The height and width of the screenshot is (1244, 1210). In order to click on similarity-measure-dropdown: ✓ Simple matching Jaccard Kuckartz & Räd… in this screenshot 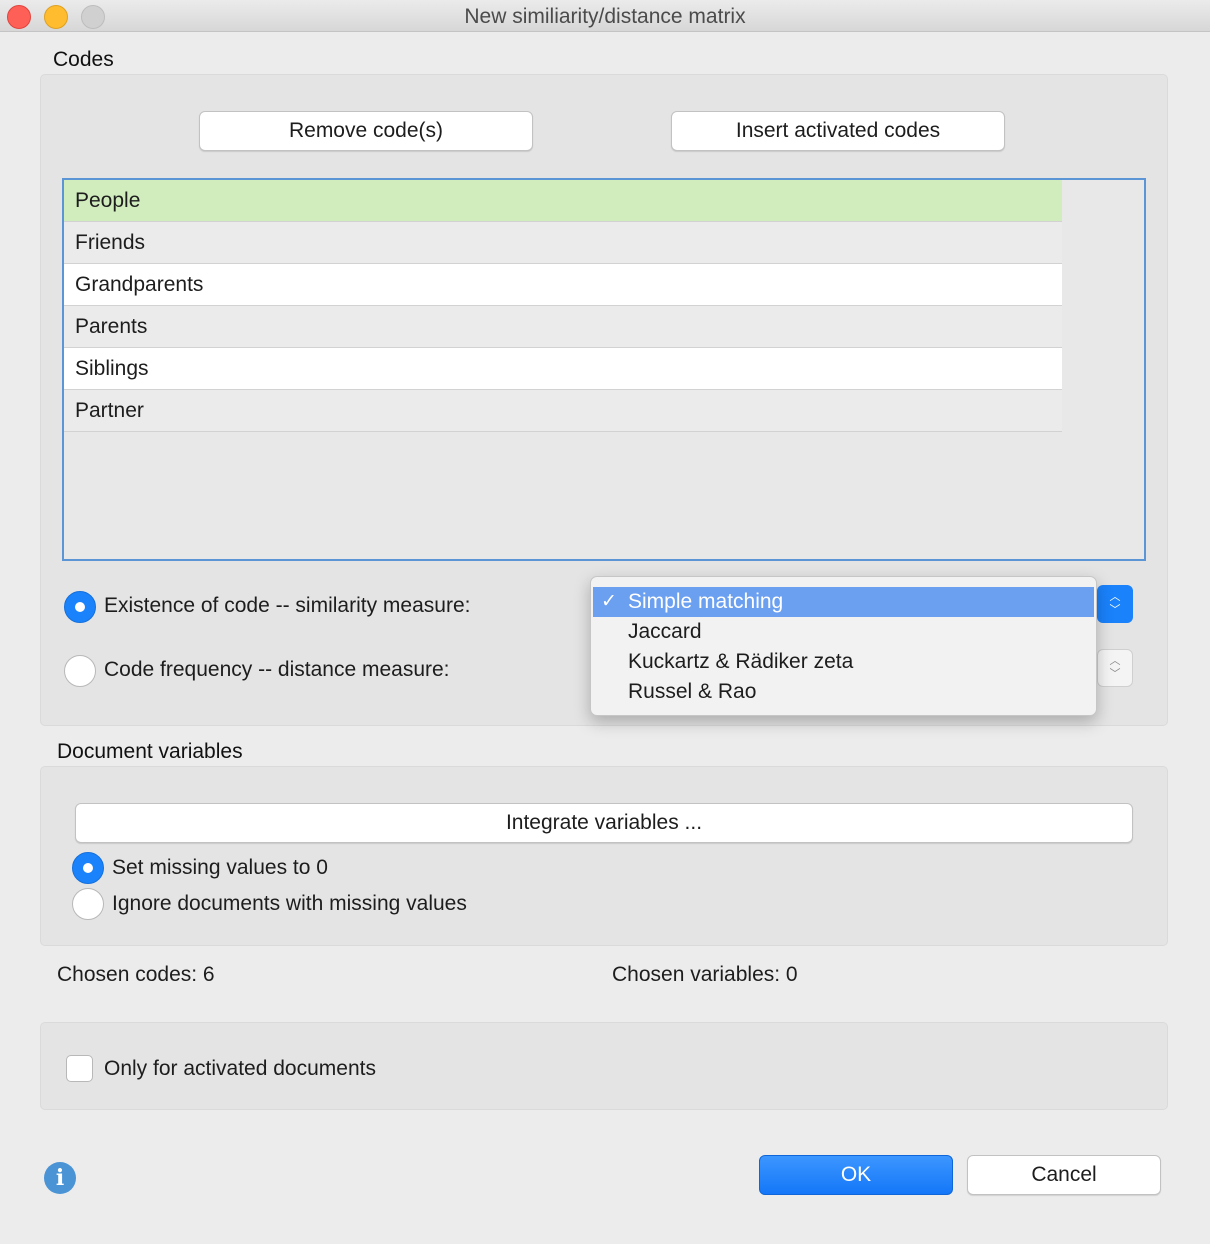, I will do `click(843, 646)`.